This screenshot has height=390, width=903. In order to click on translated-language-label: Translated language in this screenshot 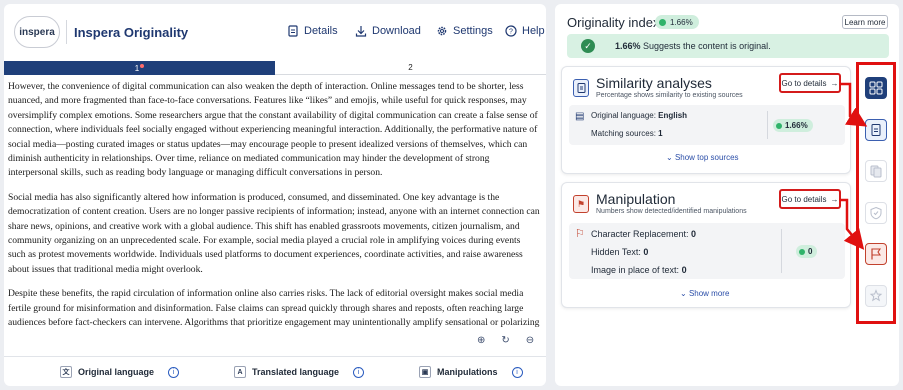, I will do `click(296, 372)`.